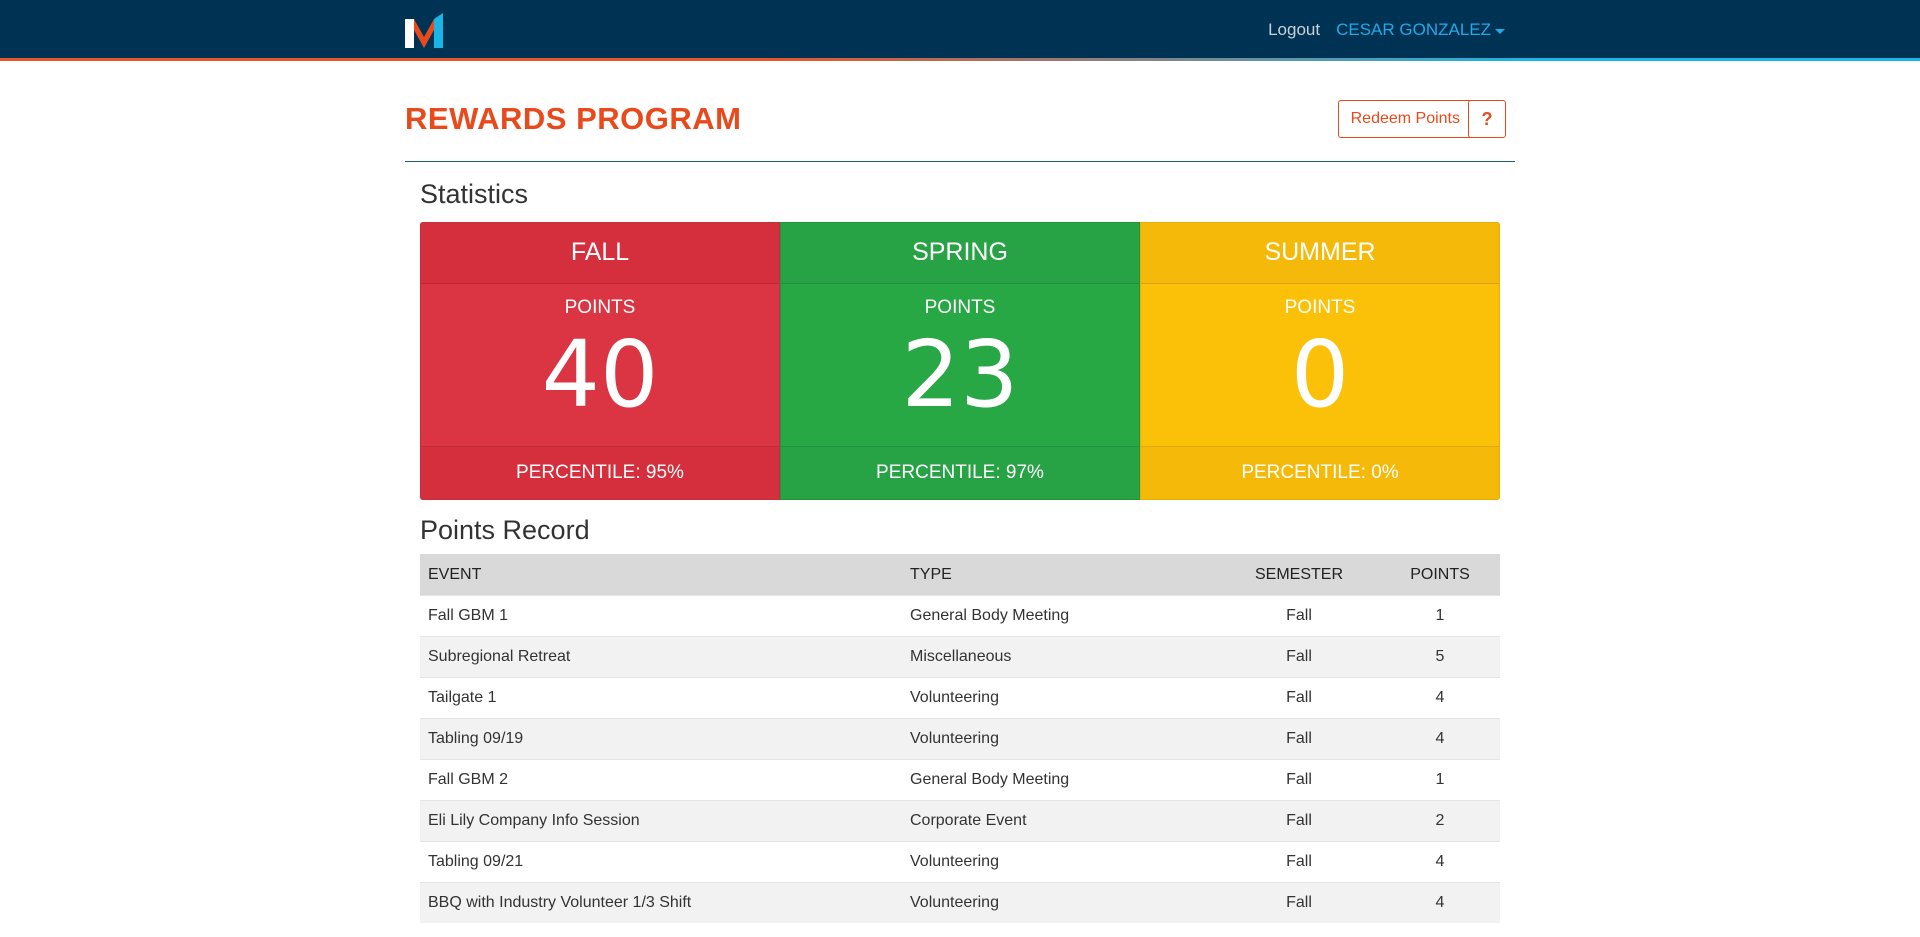 The width and height of the screenshot is (1920, 937). I want to click on redeem-points-button: Redeem Points, so click(1405, 119).